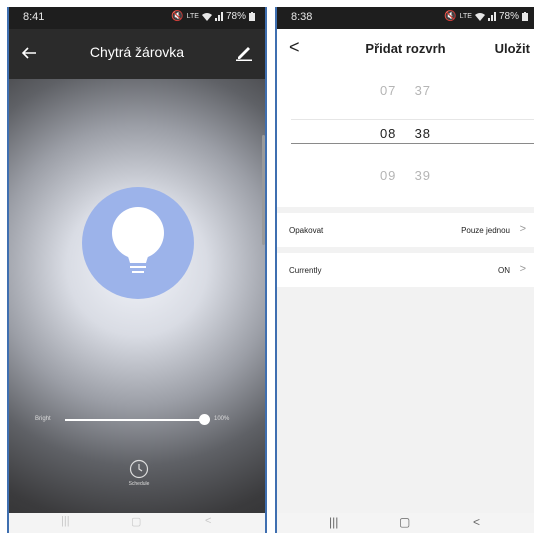 Image resolution: width=534 pixels, height=533 pixels. Describe the element at coordinates (388, 175) in the screenshot. I see `hour-value: 09` at that location.